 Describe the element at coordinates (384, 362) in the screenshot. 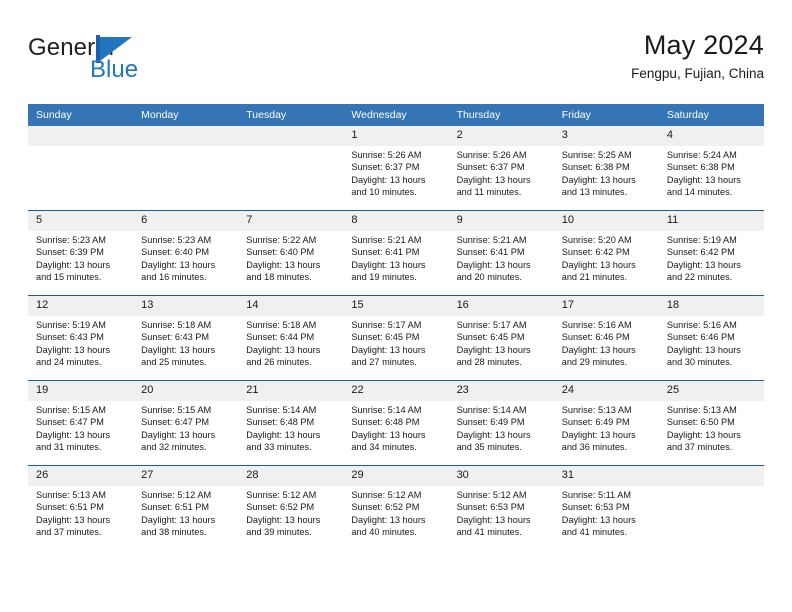

I see `daylight-duration-line2: and 27 minutes.` at that location.